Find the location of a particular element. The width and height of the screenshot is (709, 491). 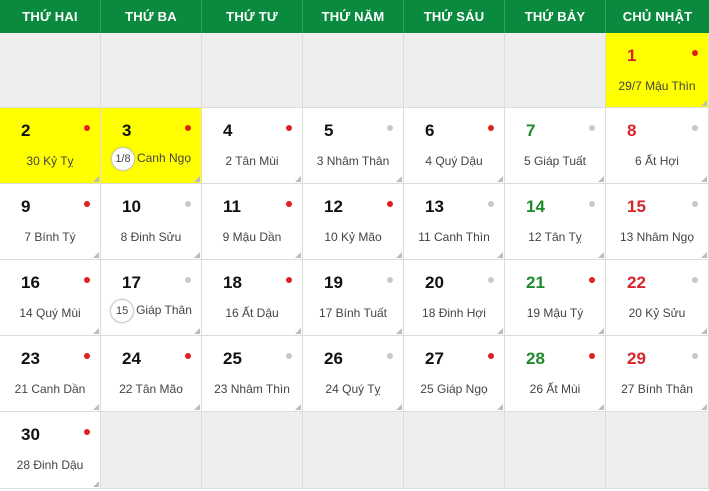

day-cell: 7 5 Giáp Tuất is located at coordinates (555, 146).